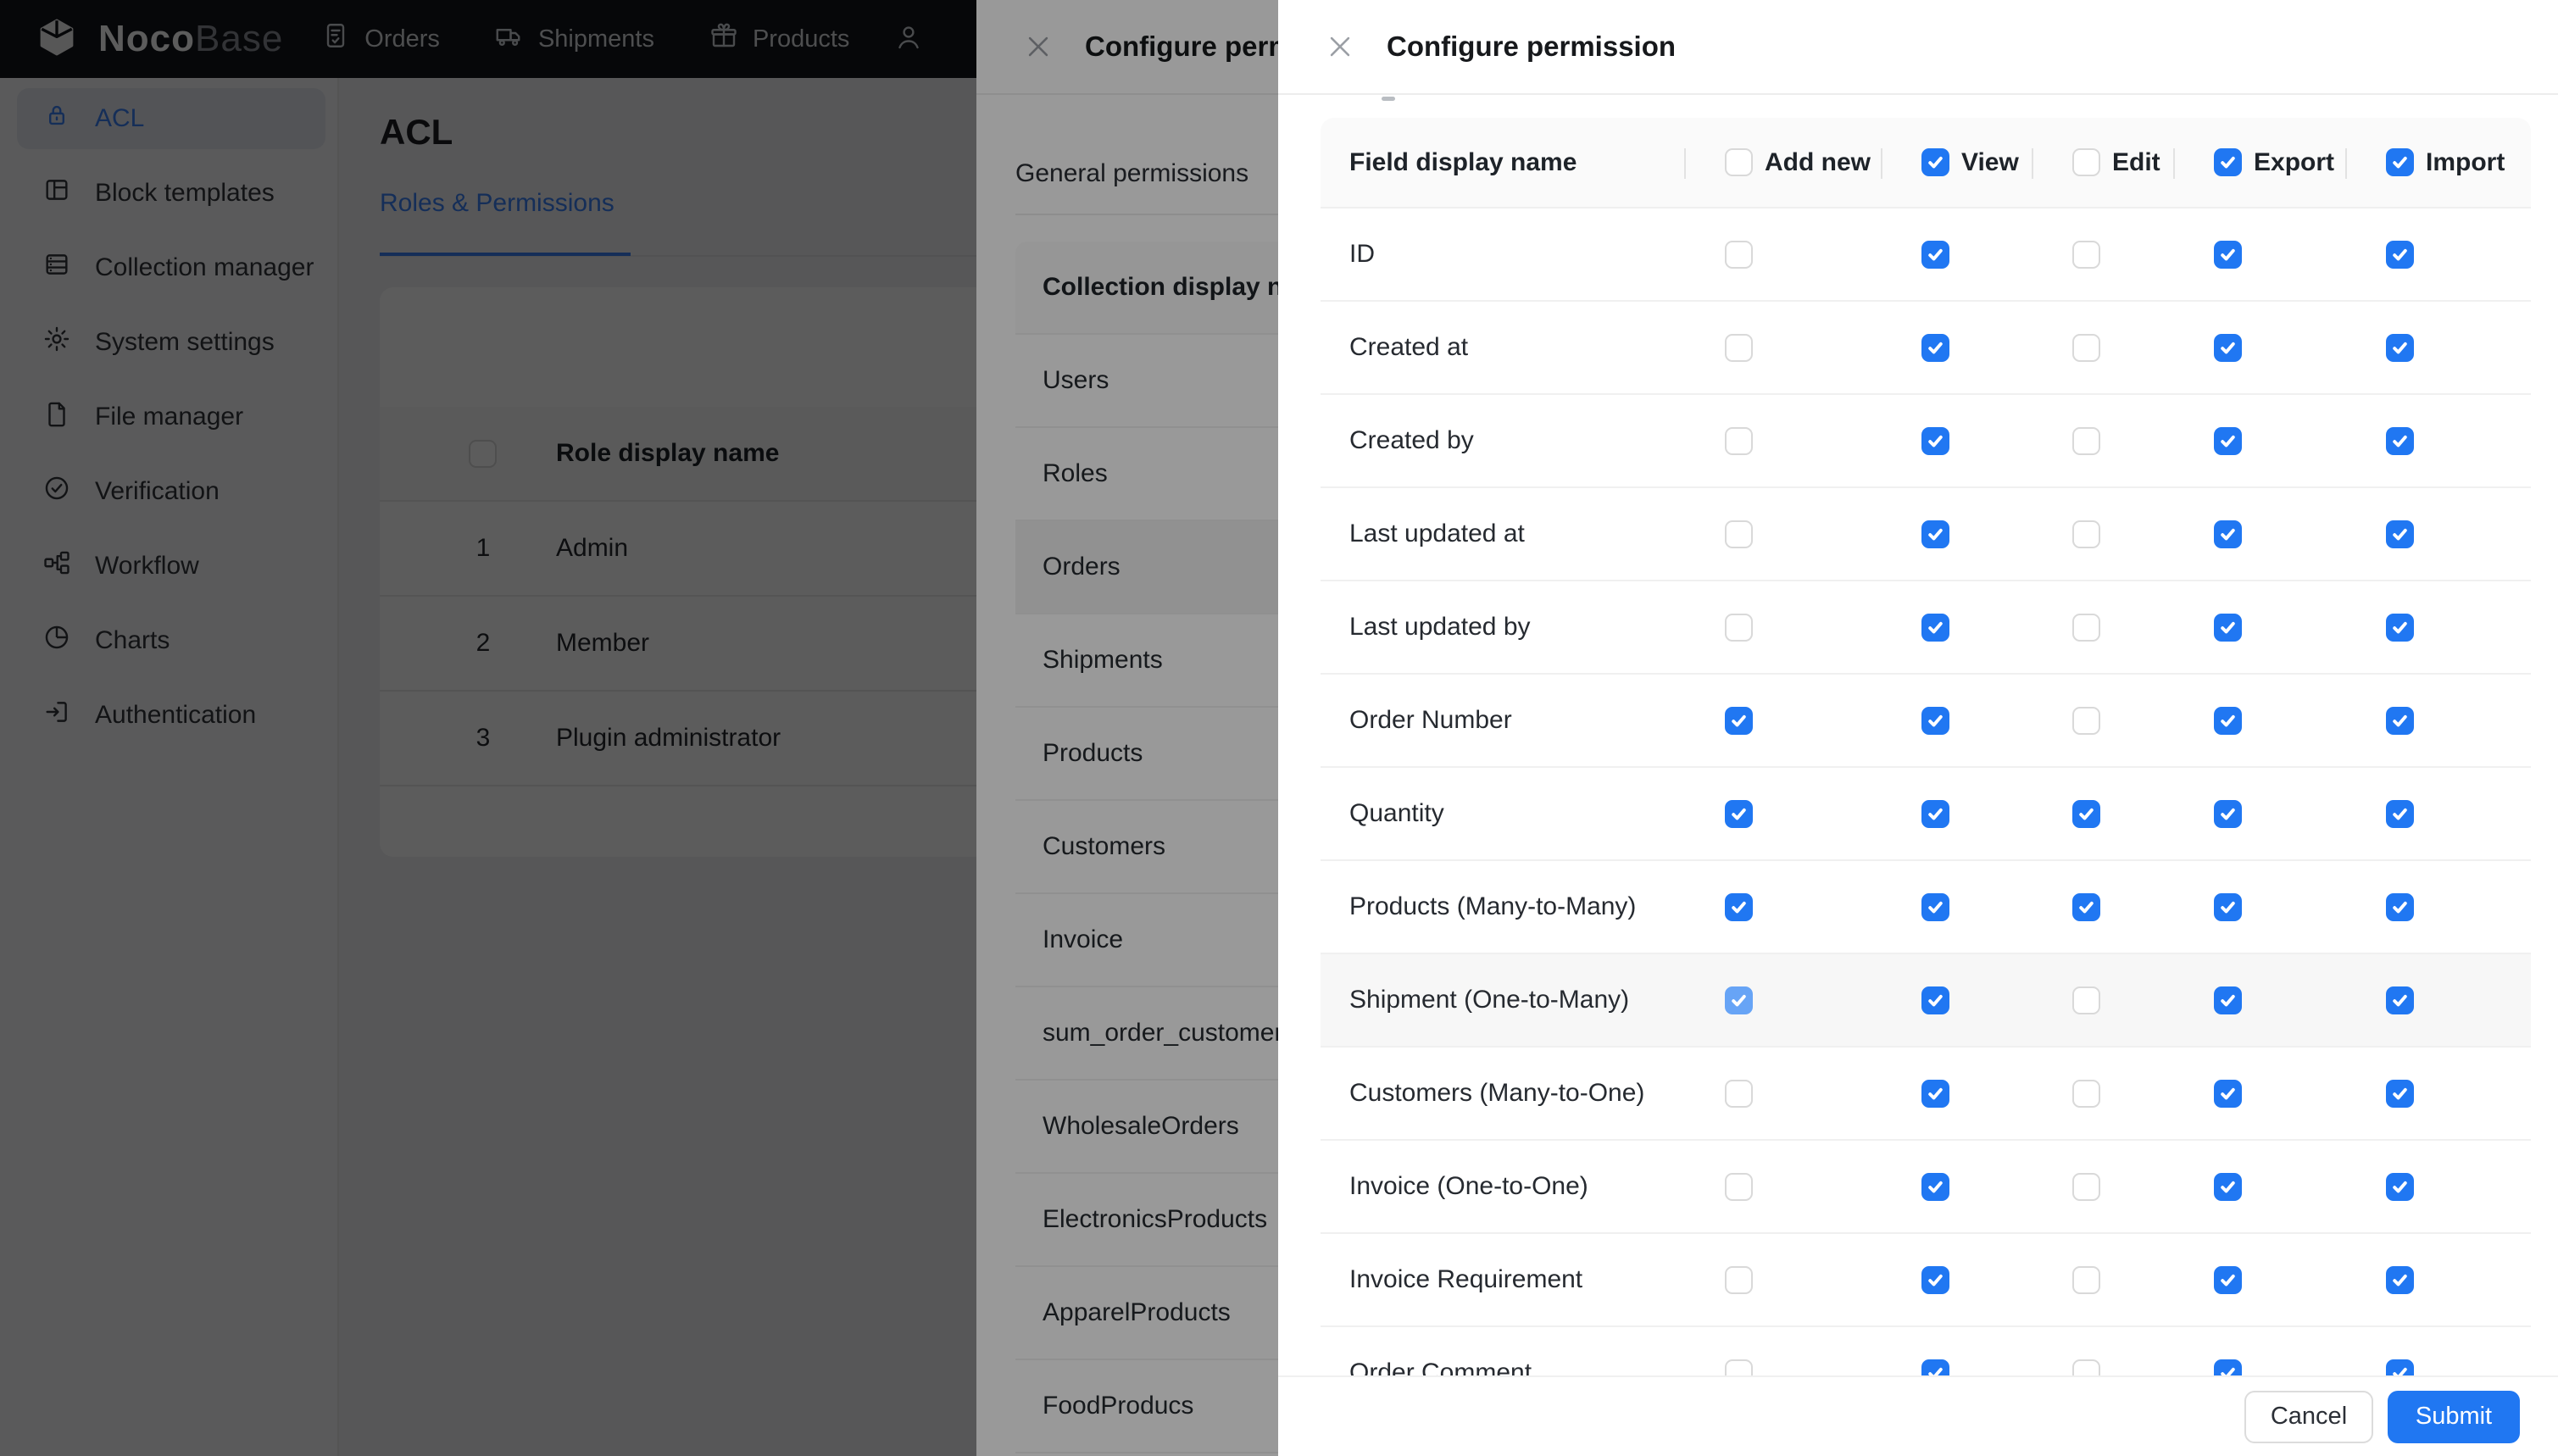  What do you see at coordinates (1918, 1416) in the screenshot?
I see `drawer-footer: Cancel Submit` at bounding box center [1918, 1416].